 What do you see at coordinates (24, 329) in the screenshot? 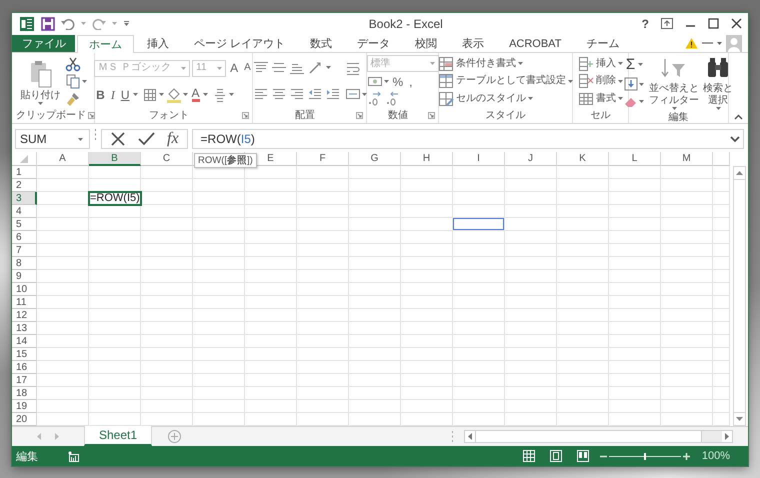
I see `row-header: 13` at bounding box center [24, 329].